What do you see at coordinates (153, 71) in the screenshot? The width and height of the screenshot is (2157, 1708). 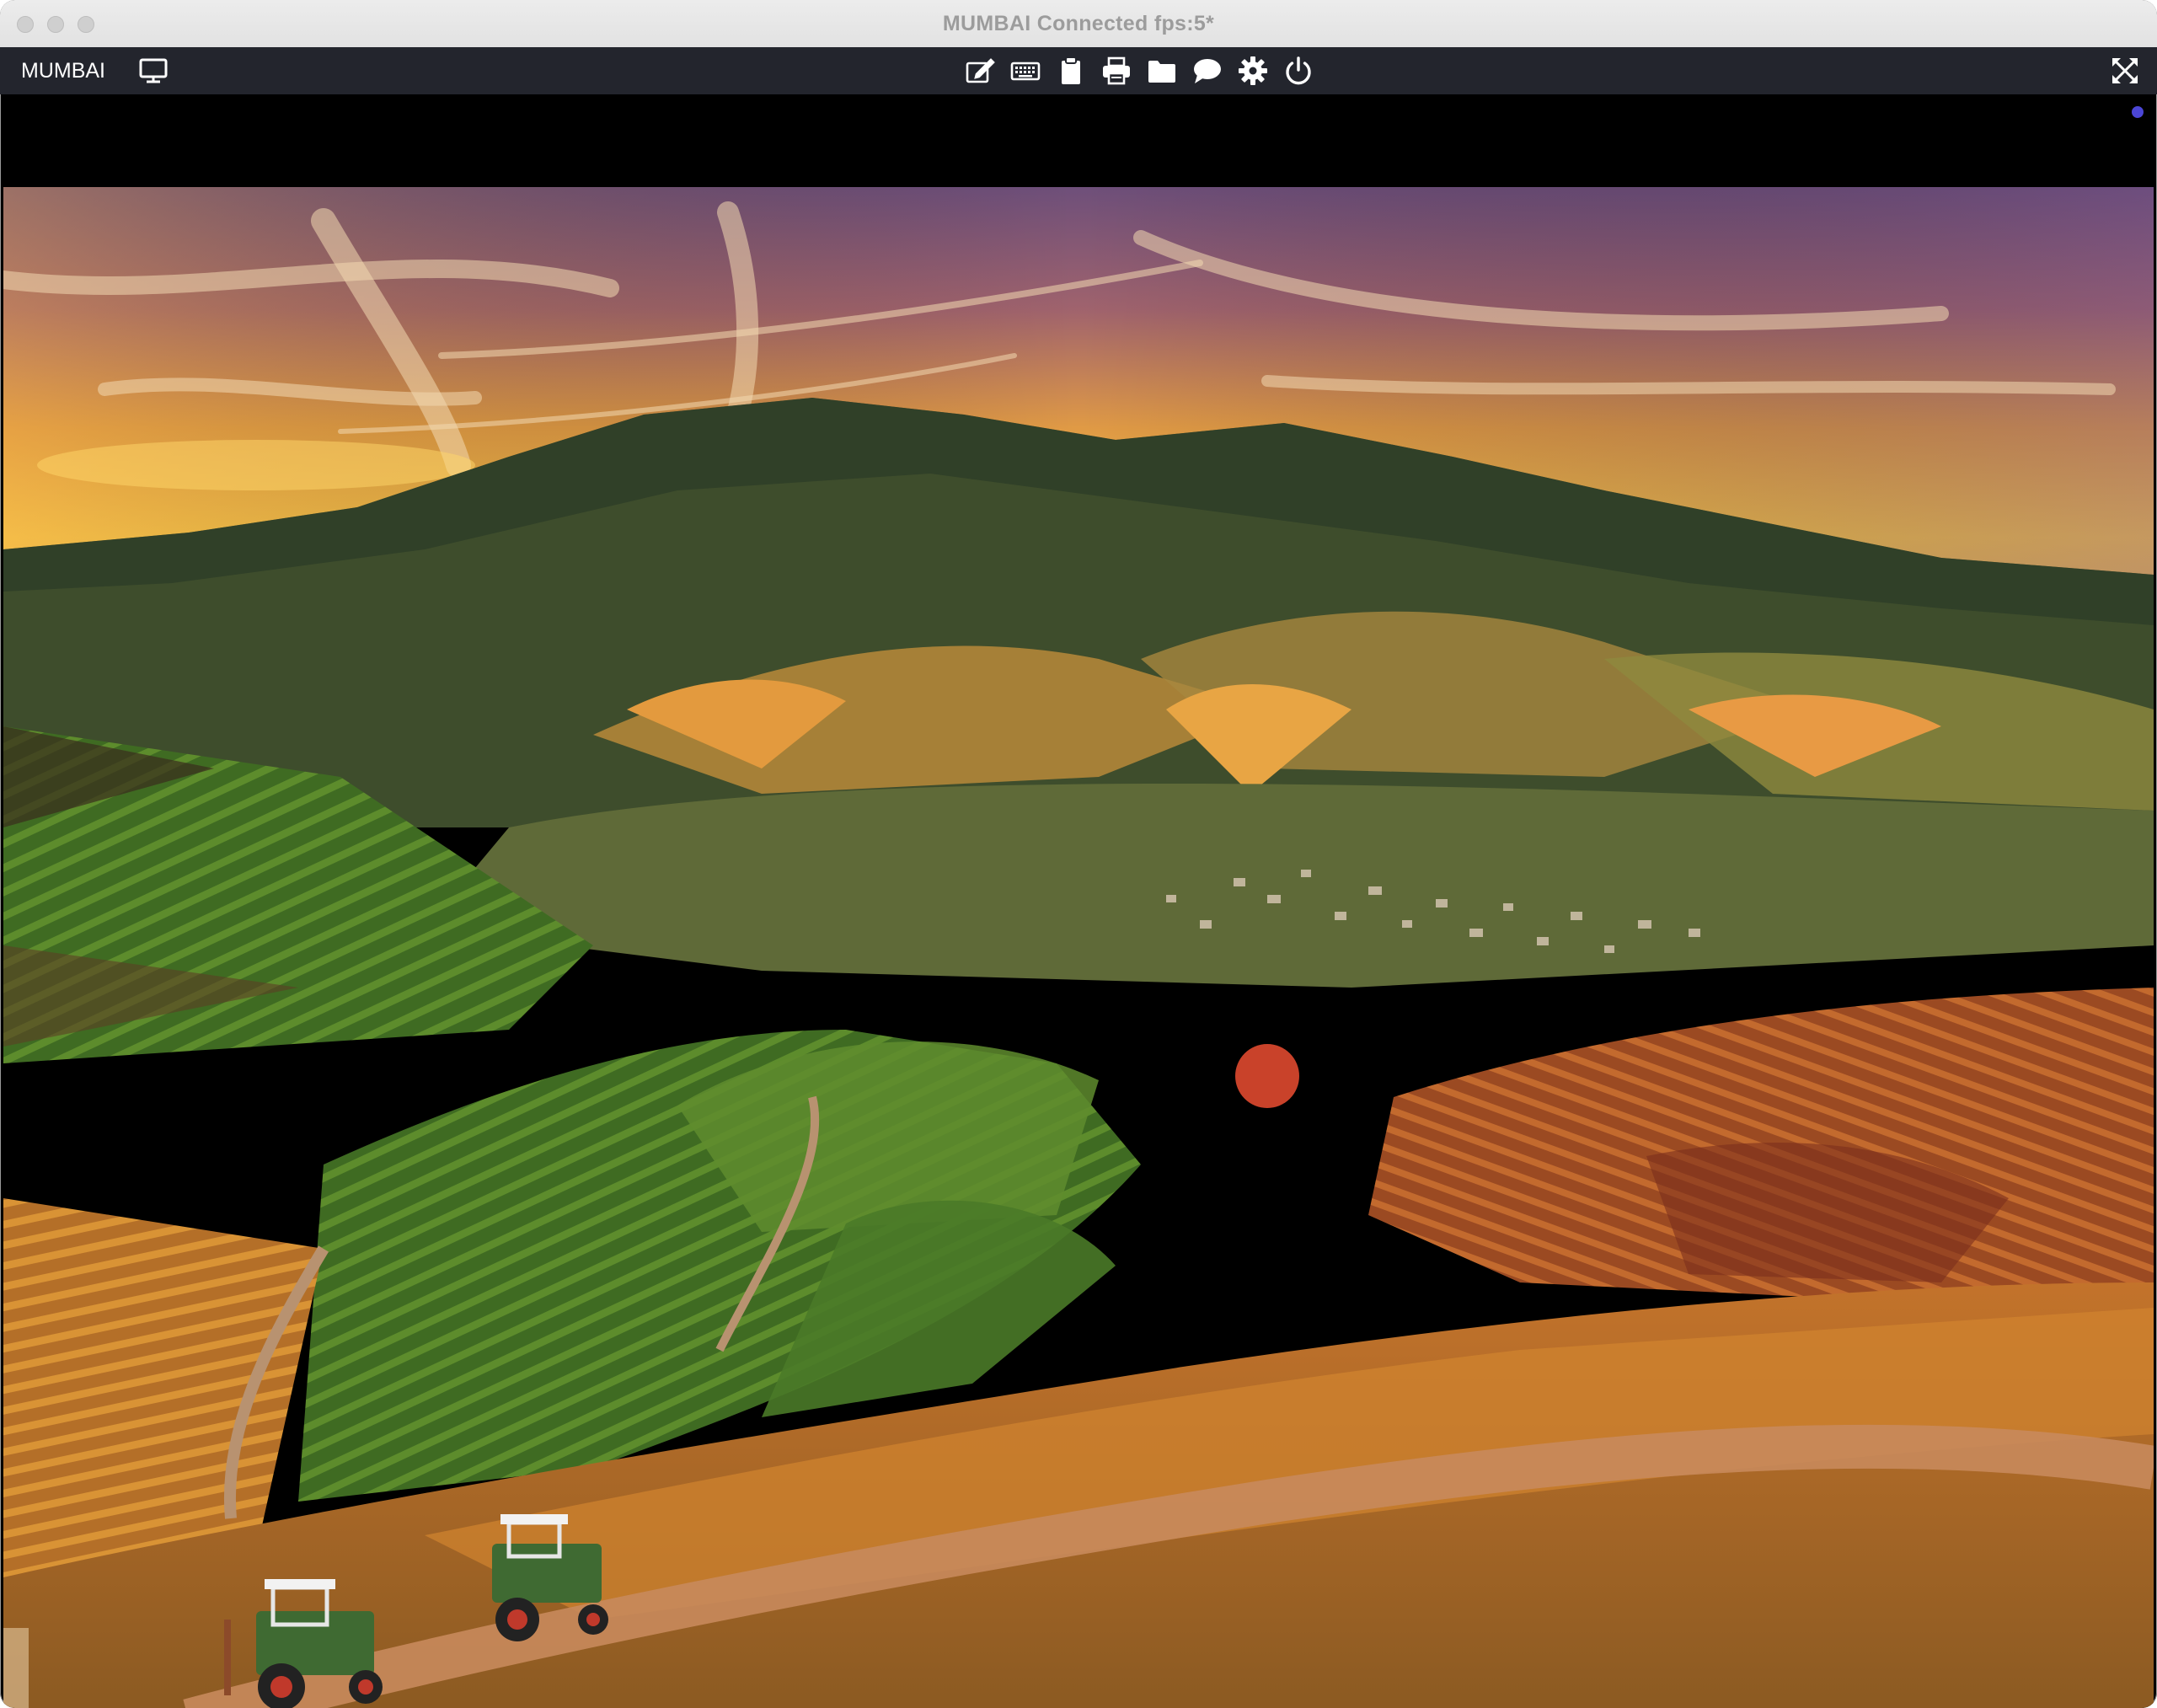 I see `monitor-icon` at bounding box center [153, 71].